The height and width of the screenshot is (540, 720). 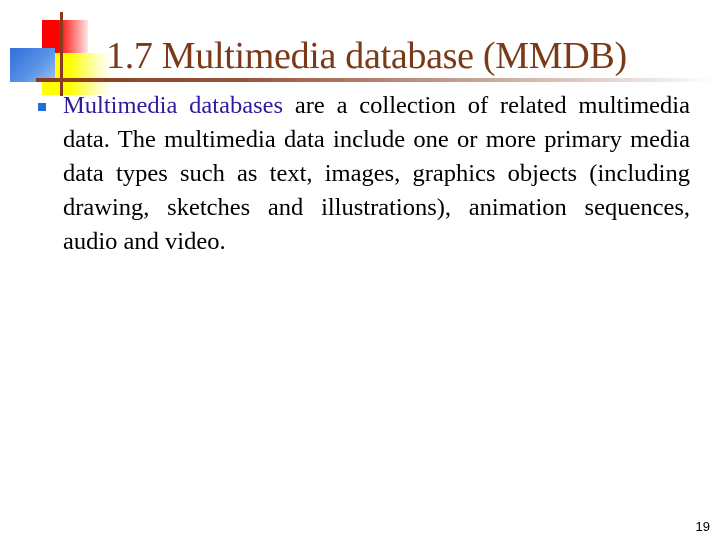 What do you see at coordinates (366, 56) in the screenshot?
I see `slide-title: 1.7 Multimedia database (MMDB)` at bounding box center [366, 56].